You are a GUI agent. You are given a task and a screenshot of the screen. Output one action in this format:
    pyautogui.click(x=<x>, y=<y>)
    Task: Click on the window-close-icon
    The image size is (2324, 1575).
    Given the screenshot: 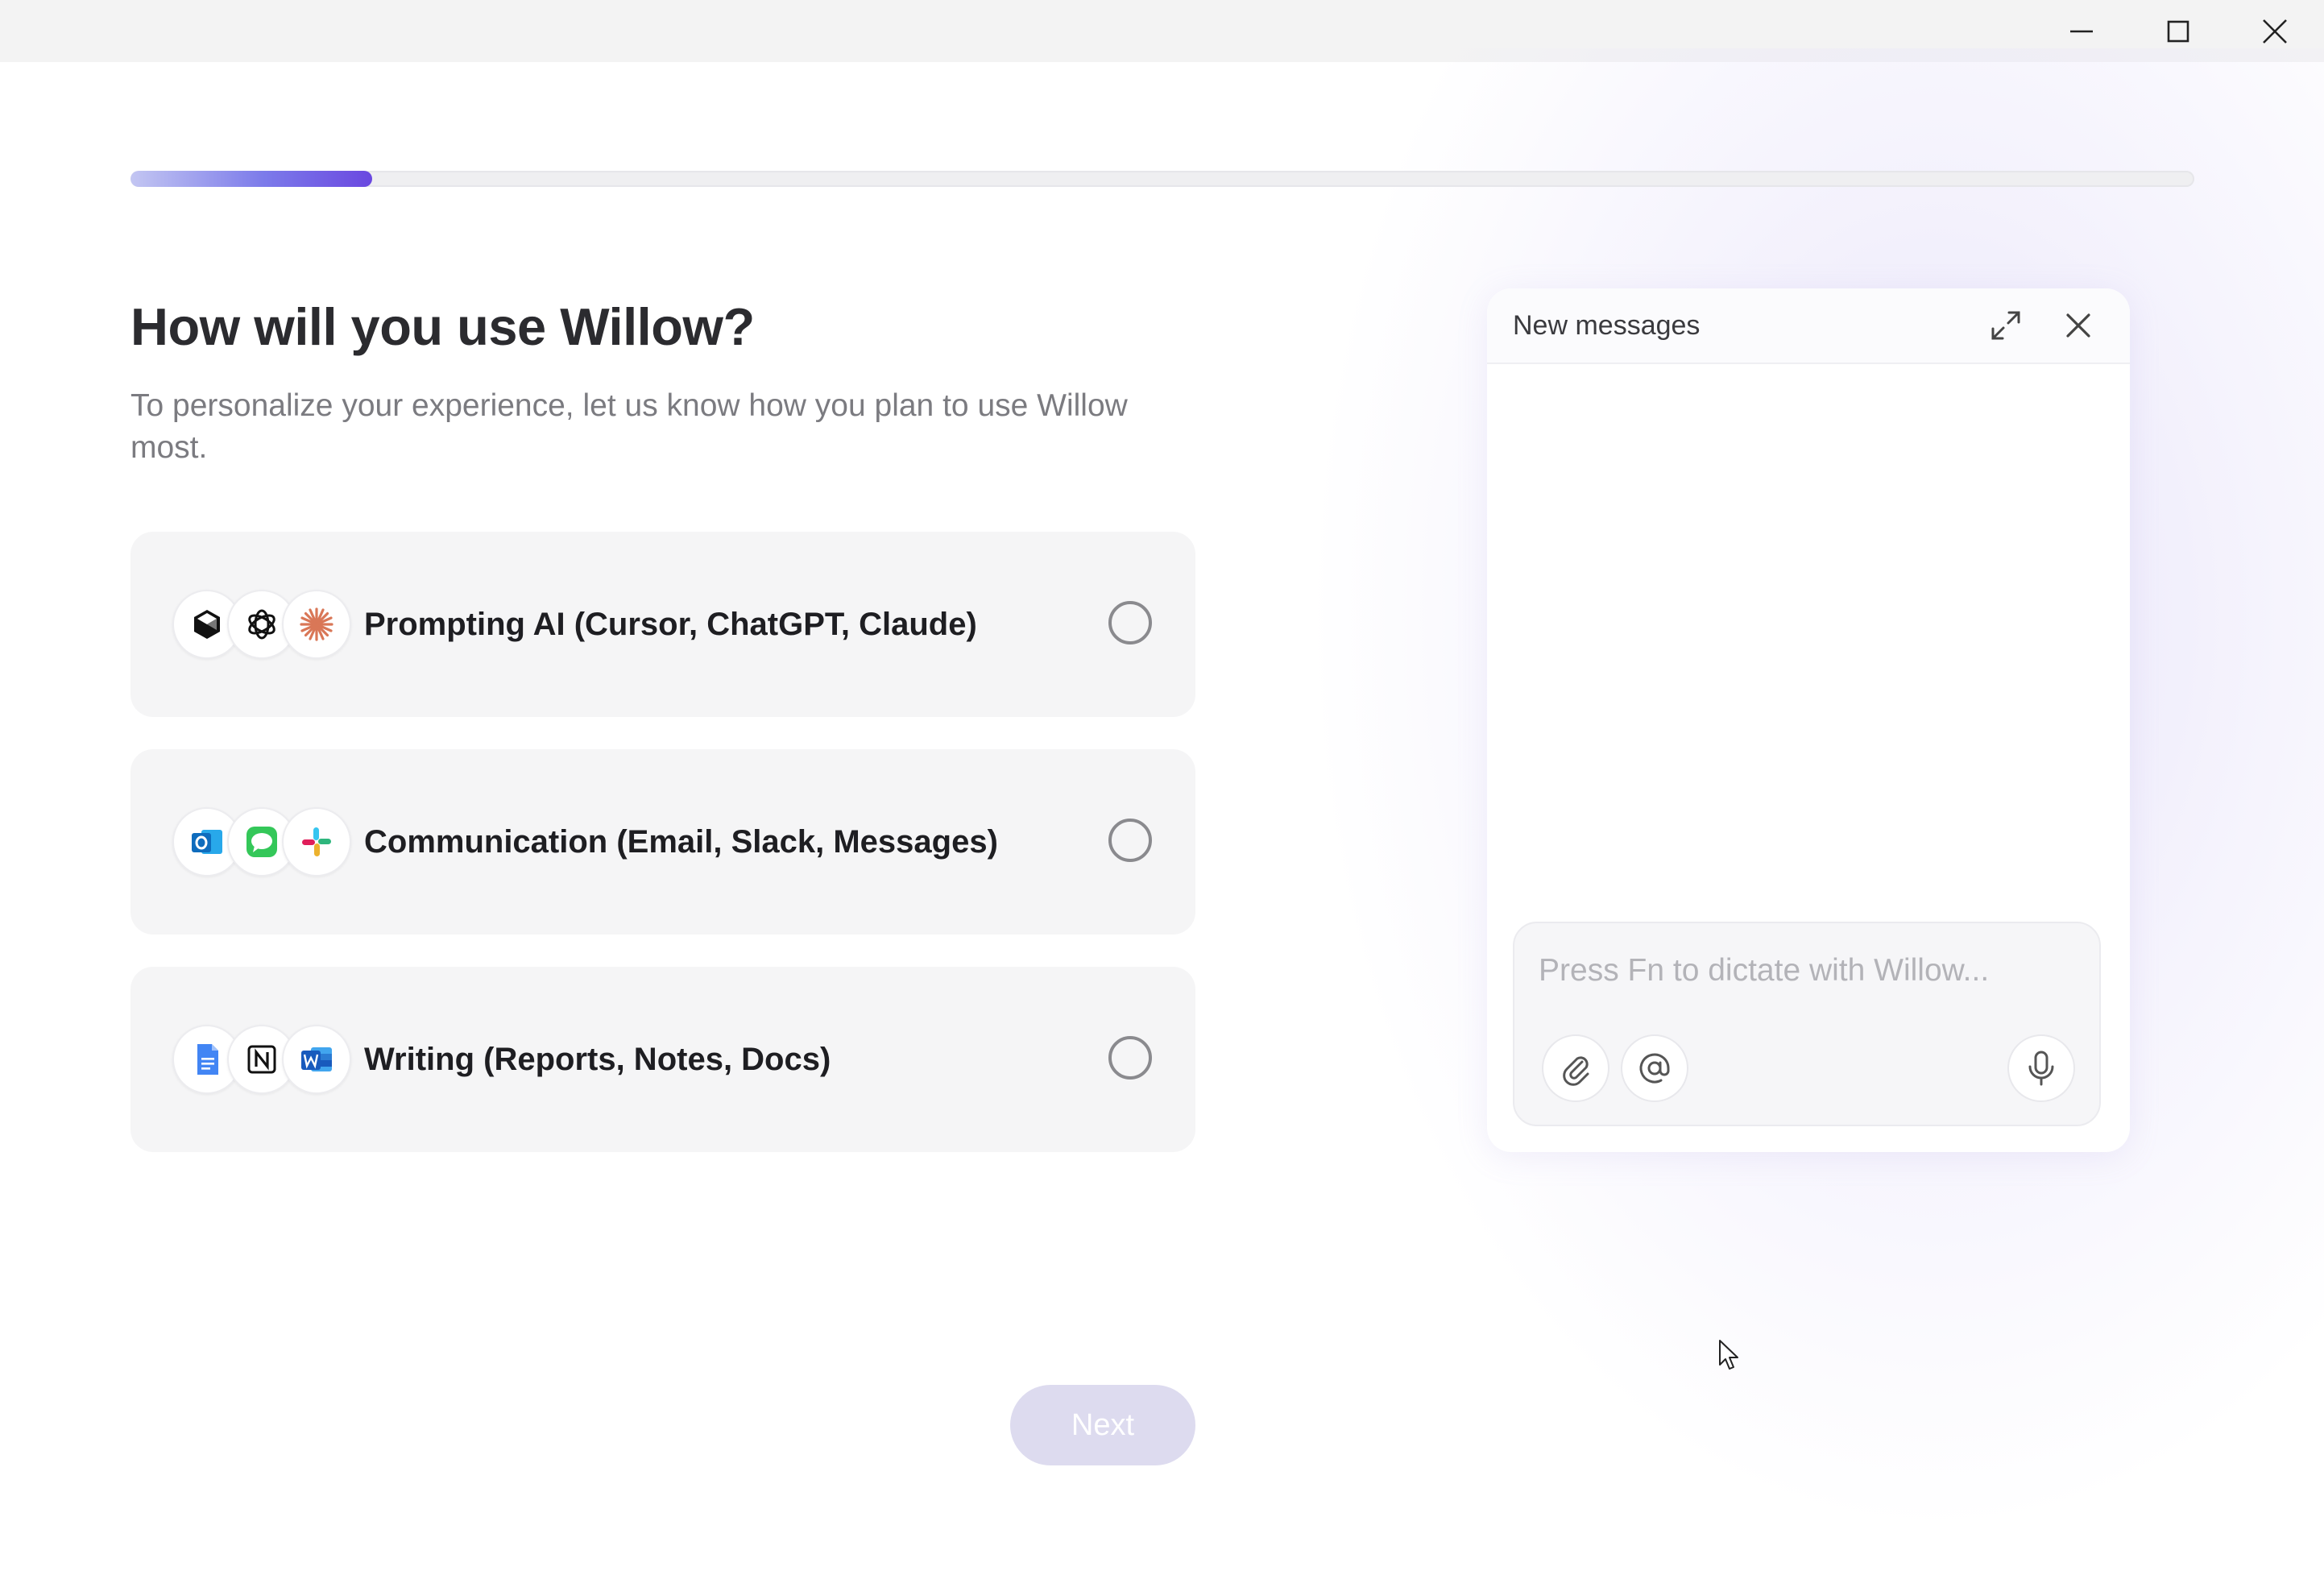 What is the action you would take?
    pyautogui.click(x=2275, y=31)
    